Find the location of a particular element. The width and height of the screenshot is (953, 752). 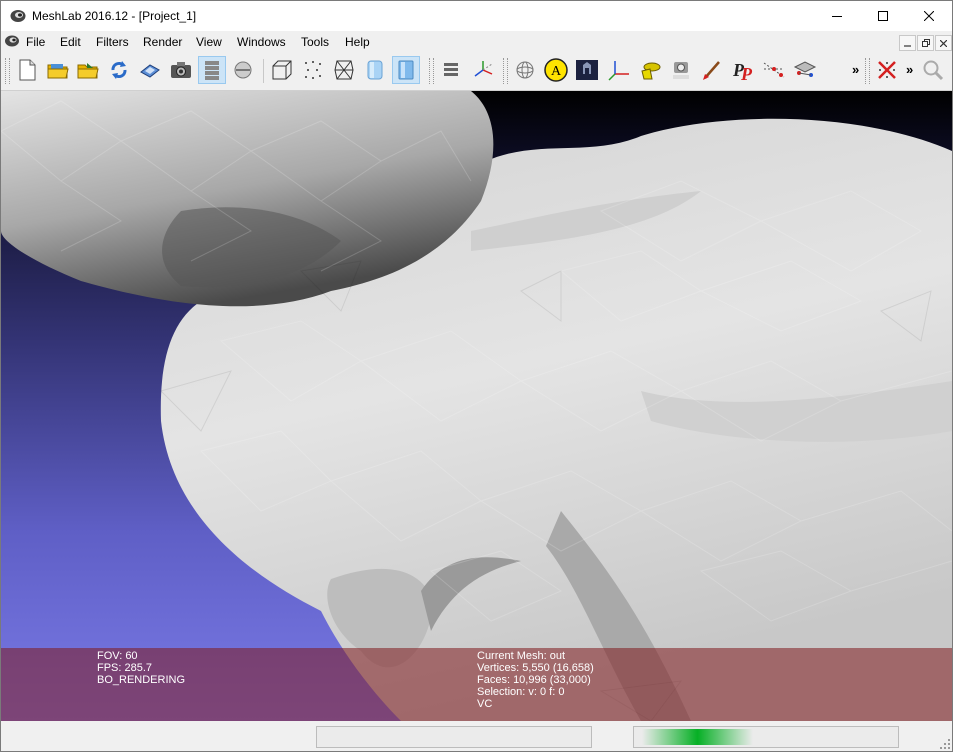

align-icon is located at coordinates (805, 69).